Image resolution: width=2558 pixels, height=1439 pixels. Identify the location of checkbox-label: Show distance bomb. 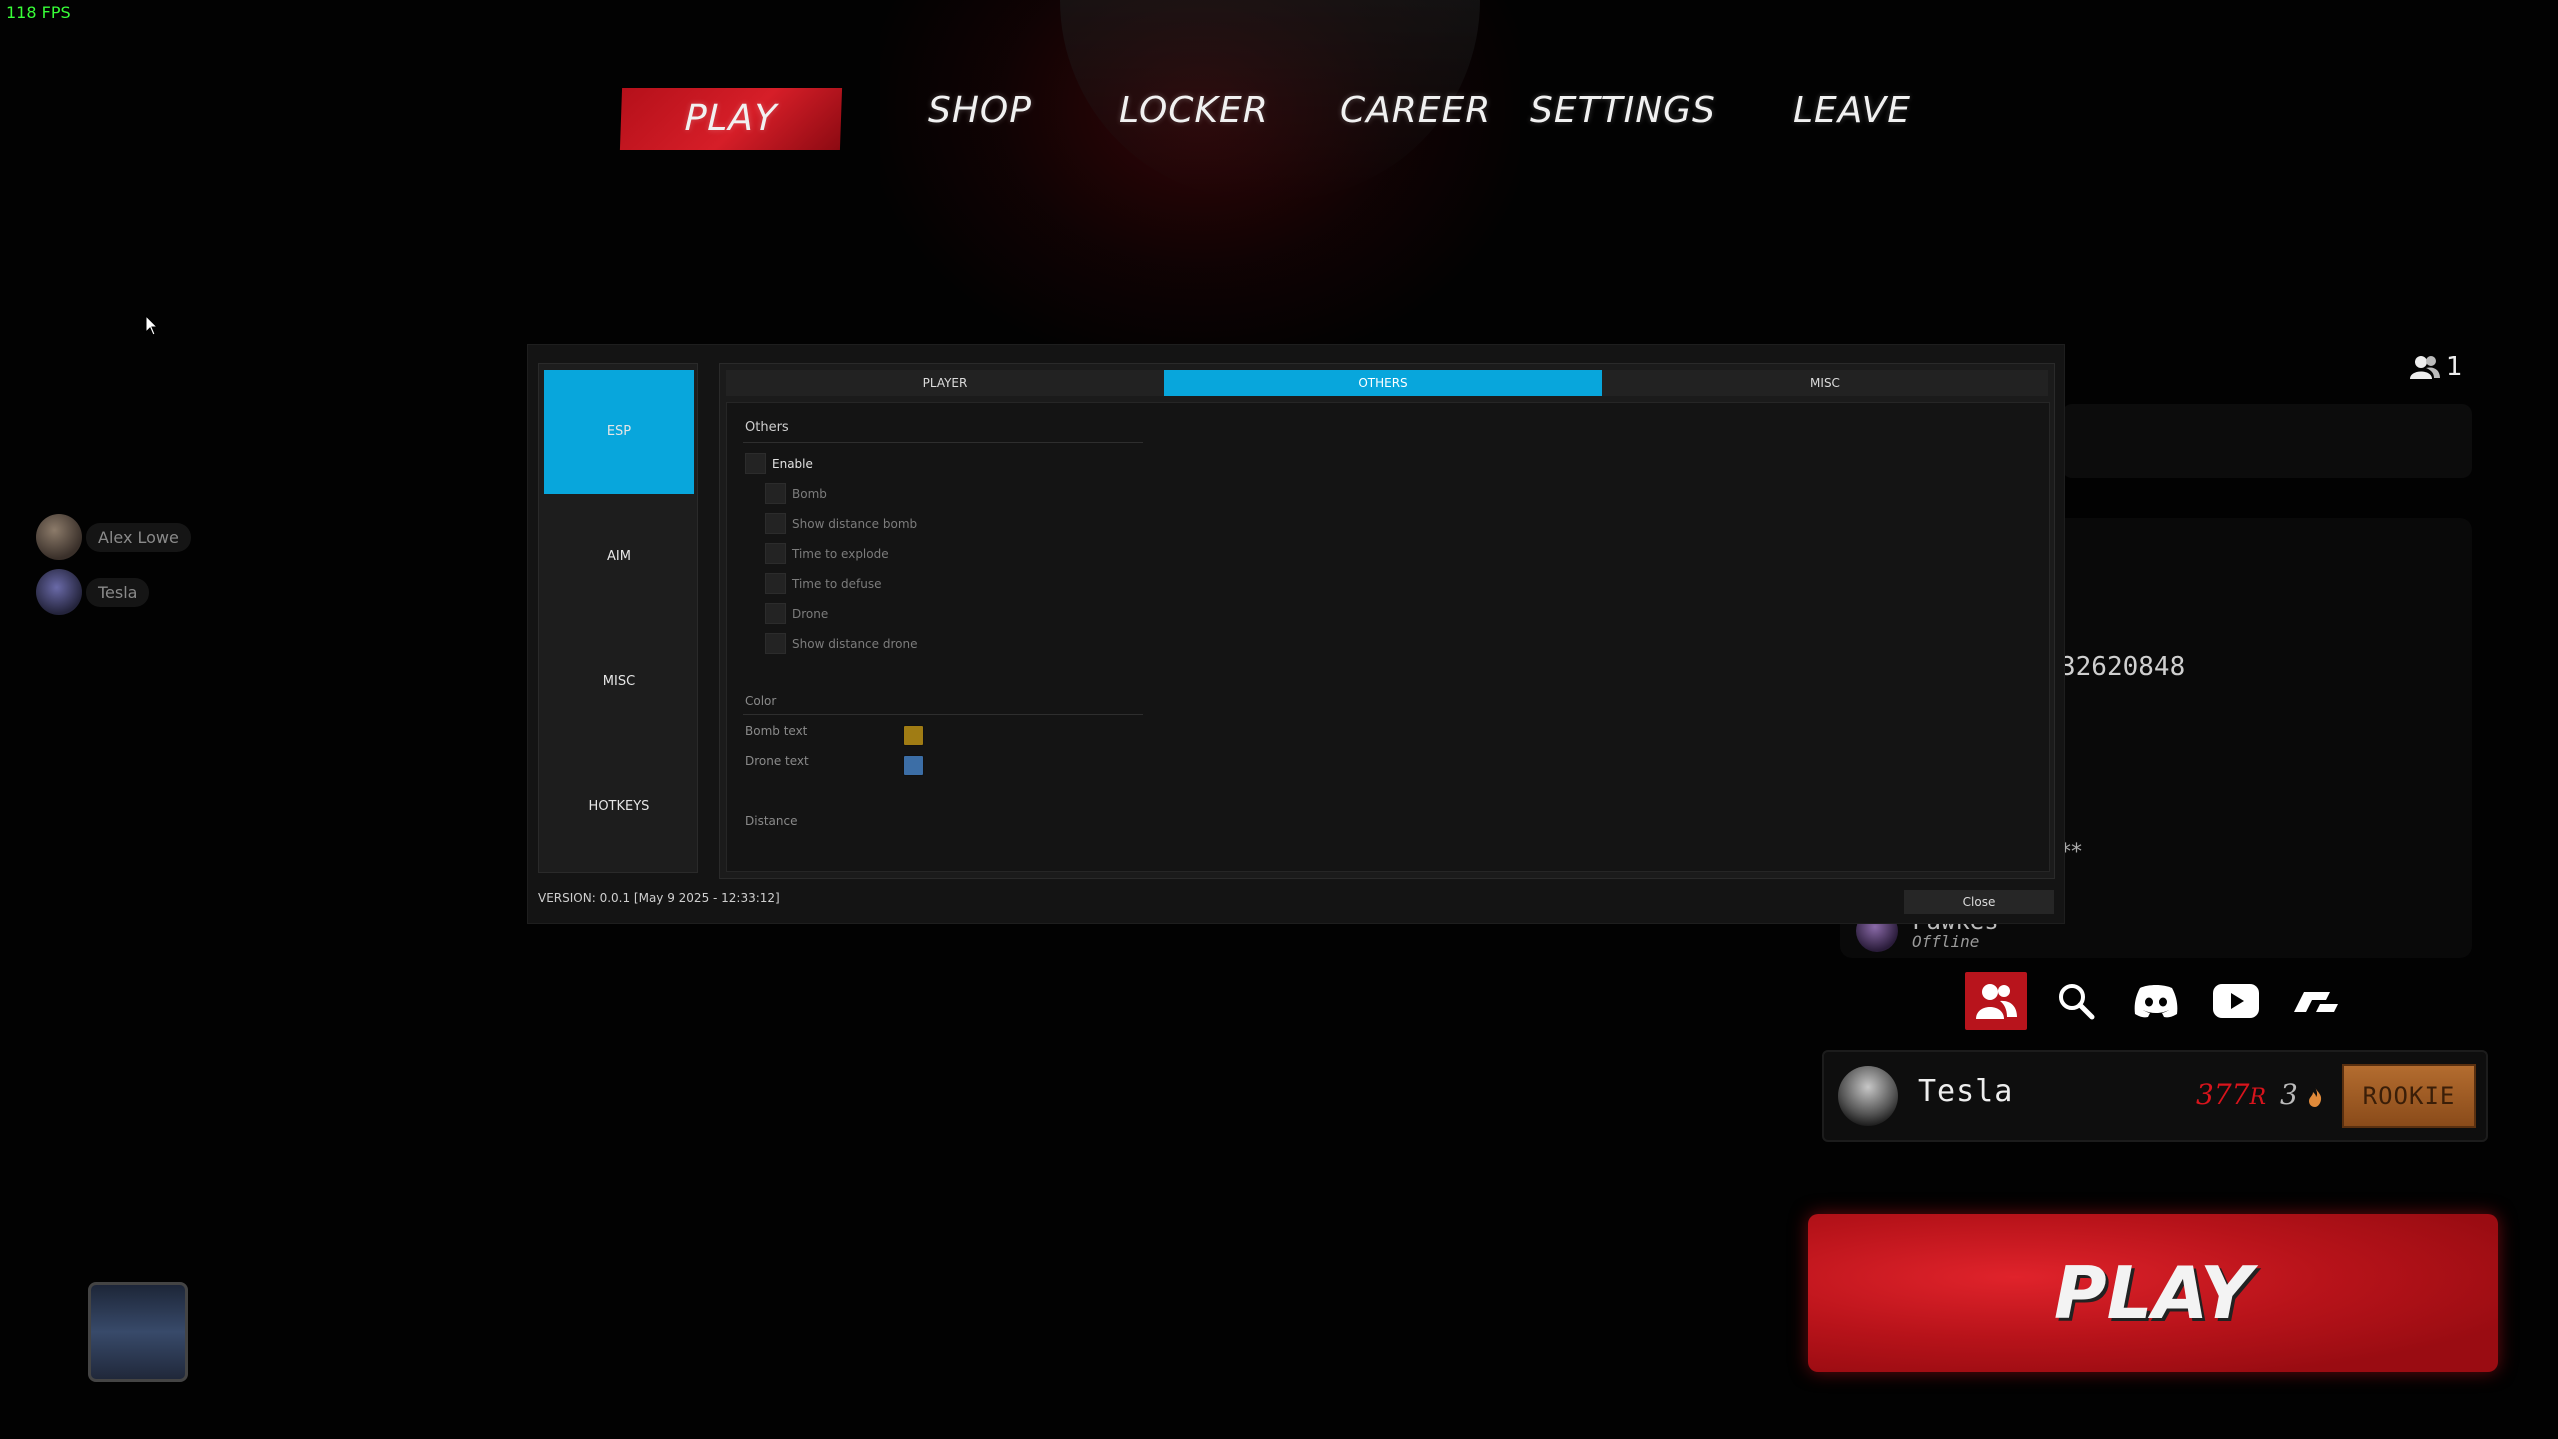
(855, 523).